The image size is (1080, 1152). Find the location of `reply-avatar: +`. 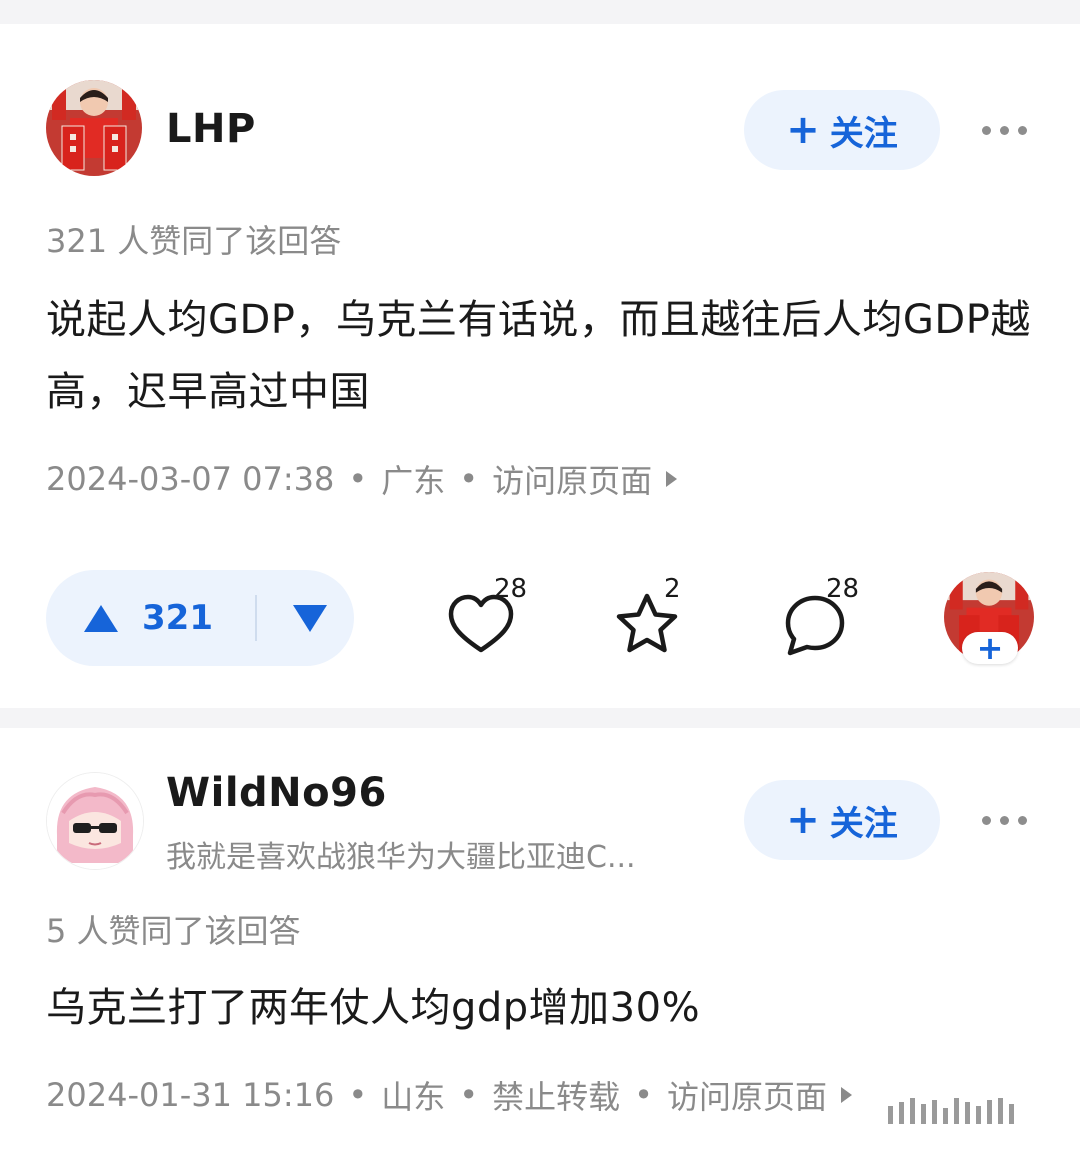

reply-avatar: + is located at coordinates (989, 618).